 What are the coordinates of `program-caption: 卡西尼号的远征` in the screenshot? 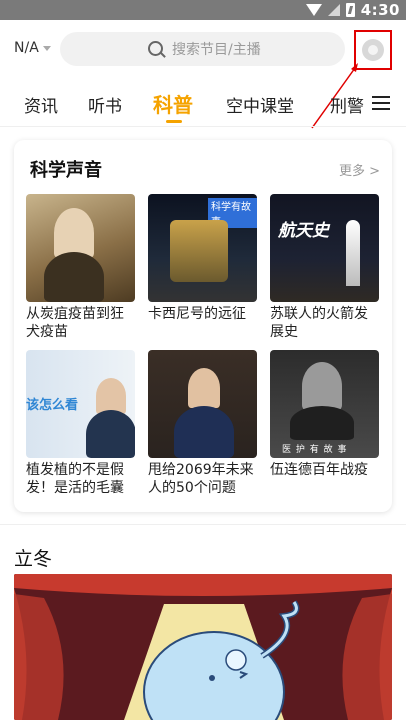 It's located at (197, 314).